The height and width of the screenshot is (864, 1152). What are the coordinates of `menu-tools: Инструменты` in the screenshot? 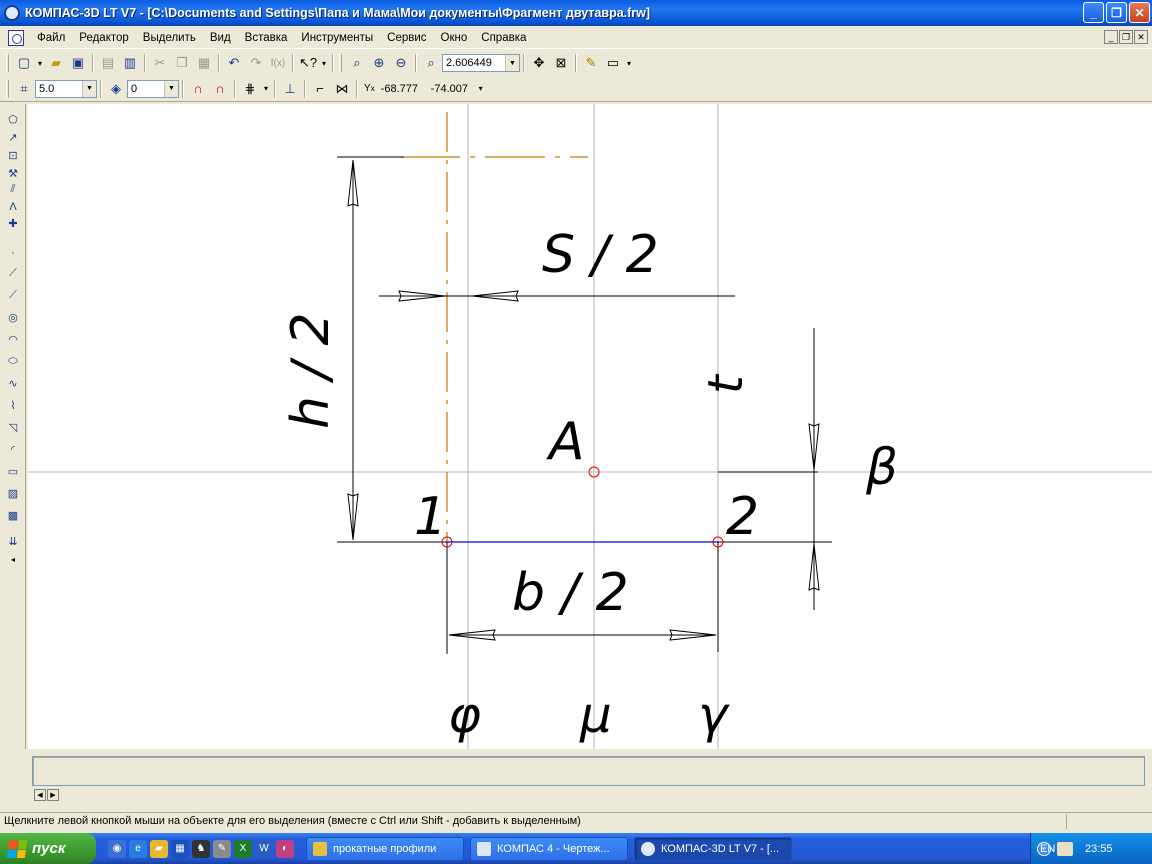 It's located at (337, 38).